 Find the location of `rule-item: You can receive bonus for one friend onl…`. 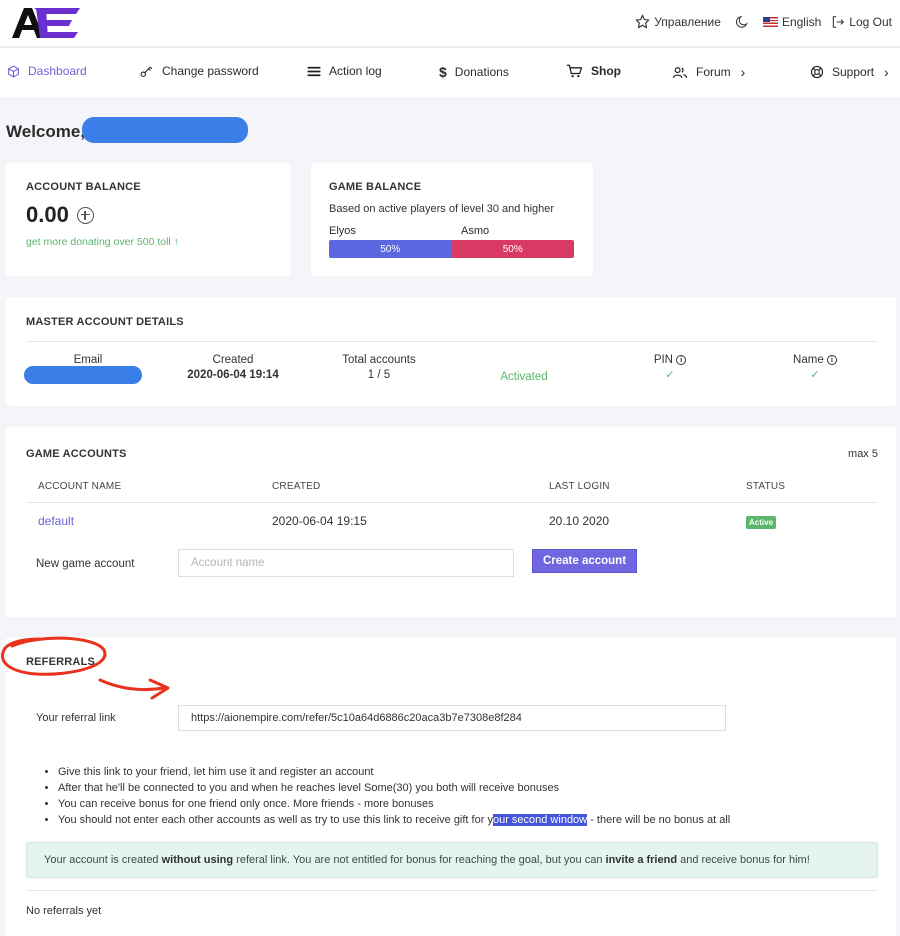

rule-item: You can receive bonus for one friend onl… is located at coordinates (394, 804).